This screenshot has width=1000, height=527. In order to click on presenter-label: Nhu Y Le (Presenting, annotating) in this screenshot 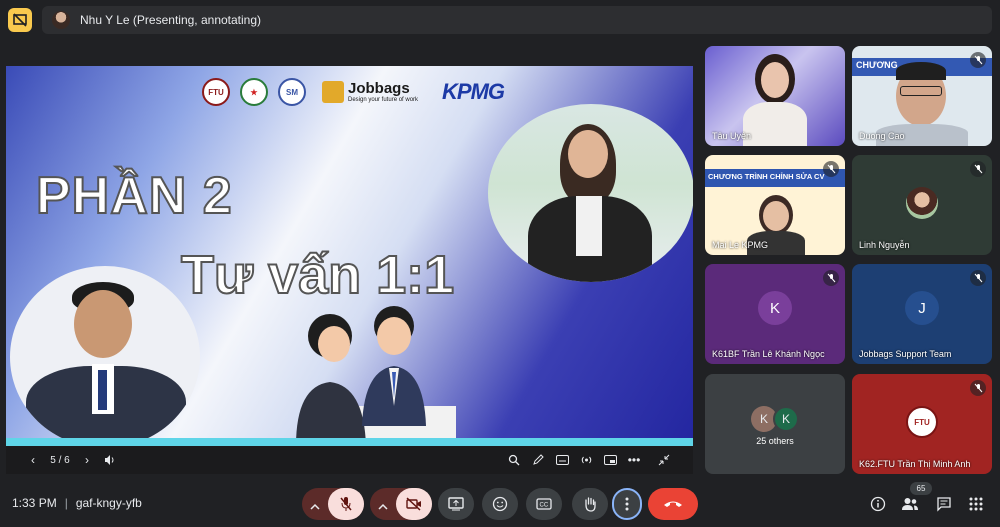, I will do `click(171, 20)`.